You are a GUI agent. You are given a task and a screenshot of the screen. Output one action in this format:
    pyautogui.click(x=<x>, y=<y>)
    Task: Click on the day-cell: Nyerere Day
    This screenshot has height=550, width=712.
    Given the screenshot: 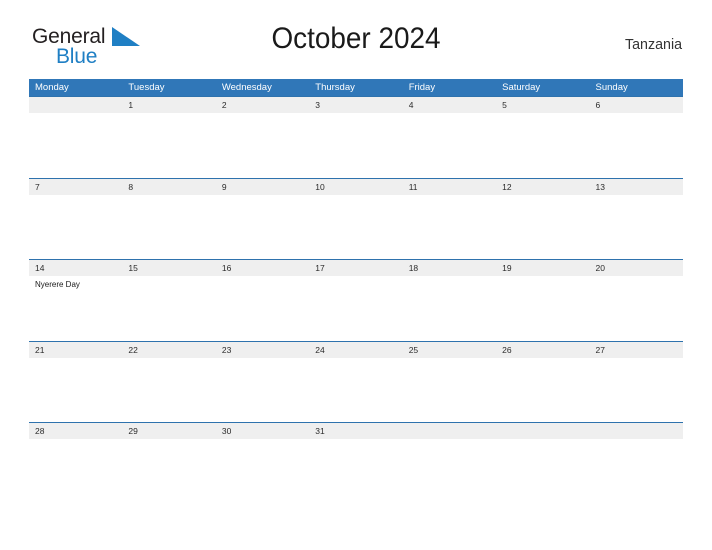 What is the action you would take?
    pyautogui.click(x=75, y=308)
    